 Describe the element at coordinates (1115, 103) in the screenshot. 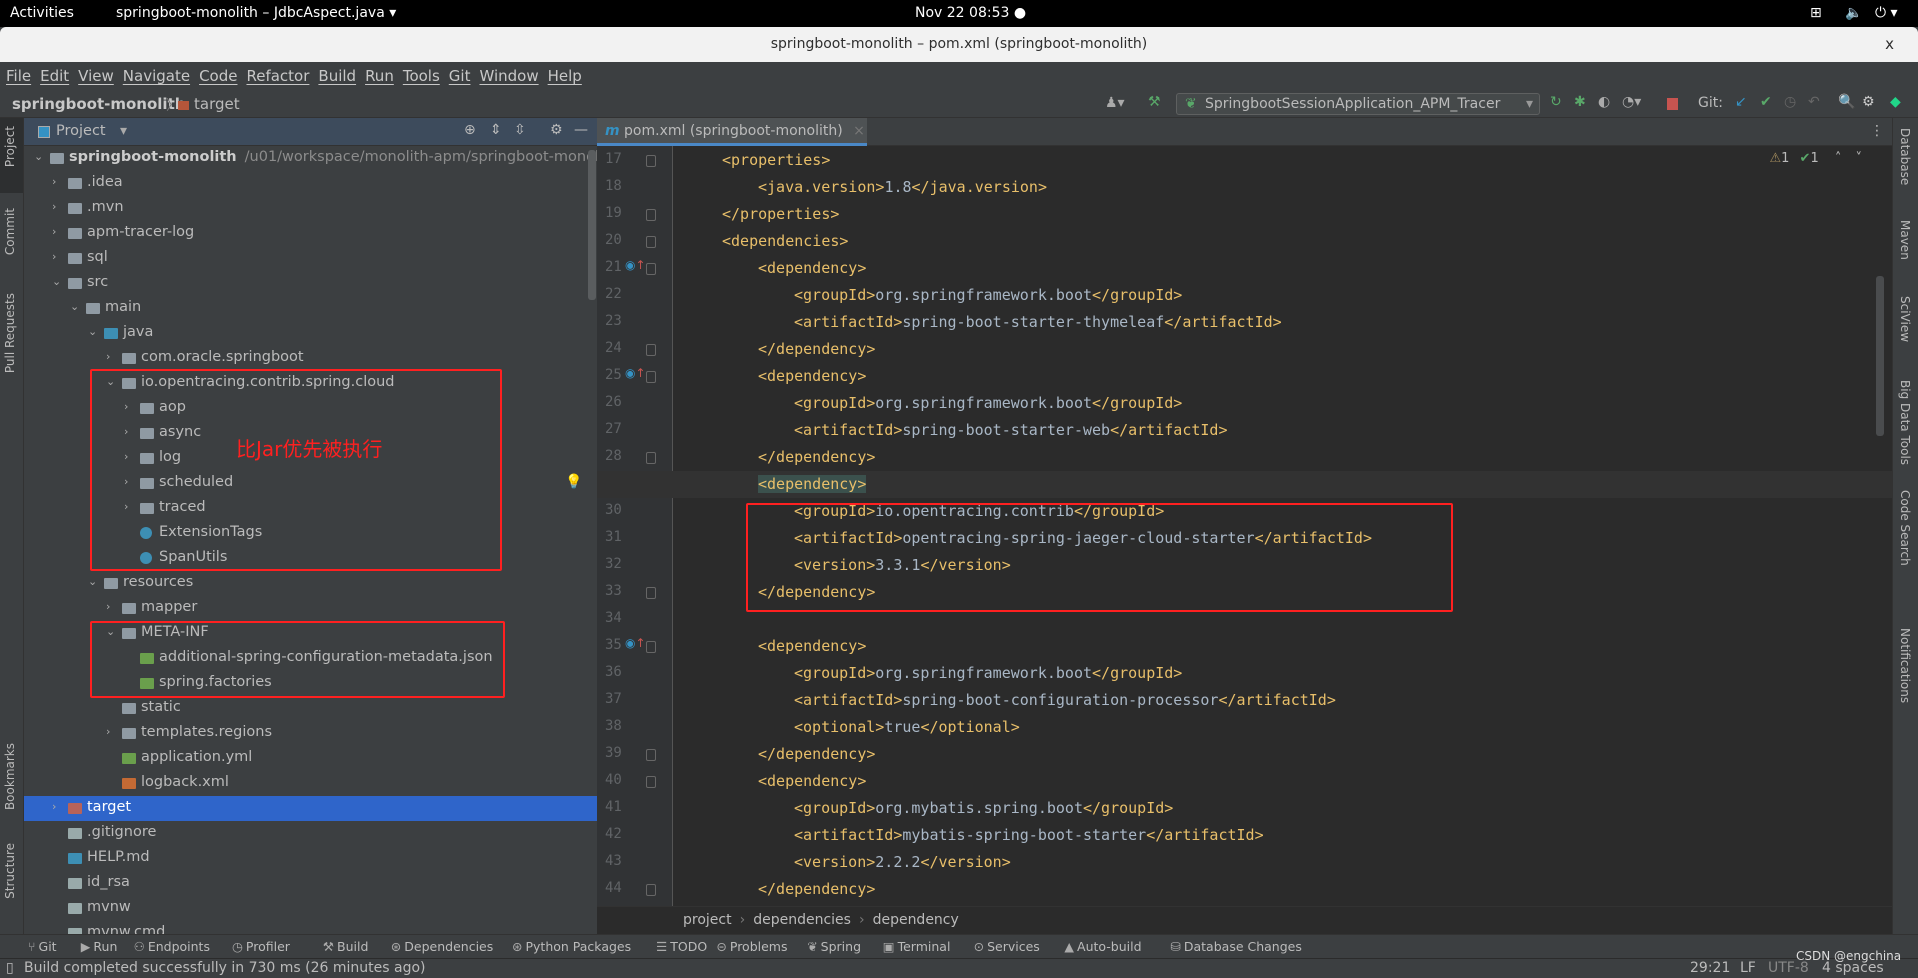

I see `user-icon: ♟▾` at that location.